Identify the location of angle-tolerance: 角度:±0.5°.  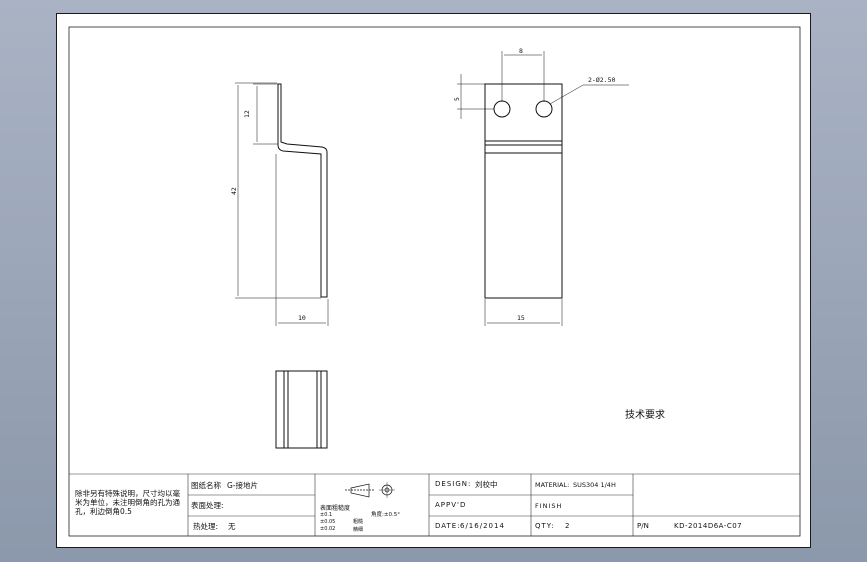
(385, 515).